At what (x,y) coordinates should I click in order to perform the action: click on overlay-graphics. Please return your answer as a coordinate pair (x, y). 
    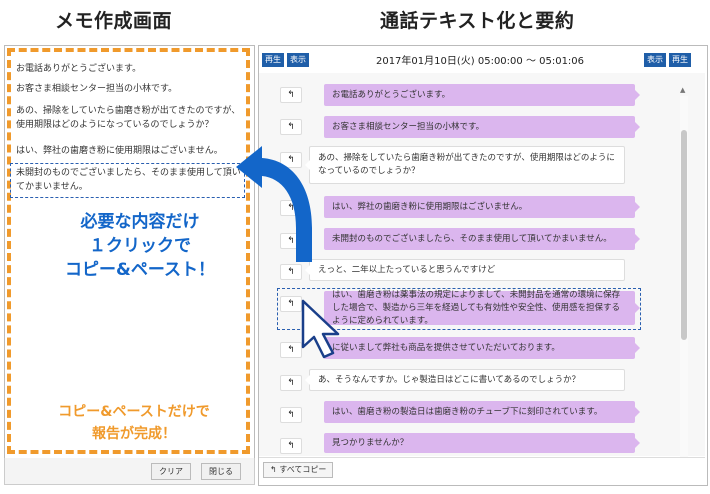
    Looking at the image, I should click on (288, 252).